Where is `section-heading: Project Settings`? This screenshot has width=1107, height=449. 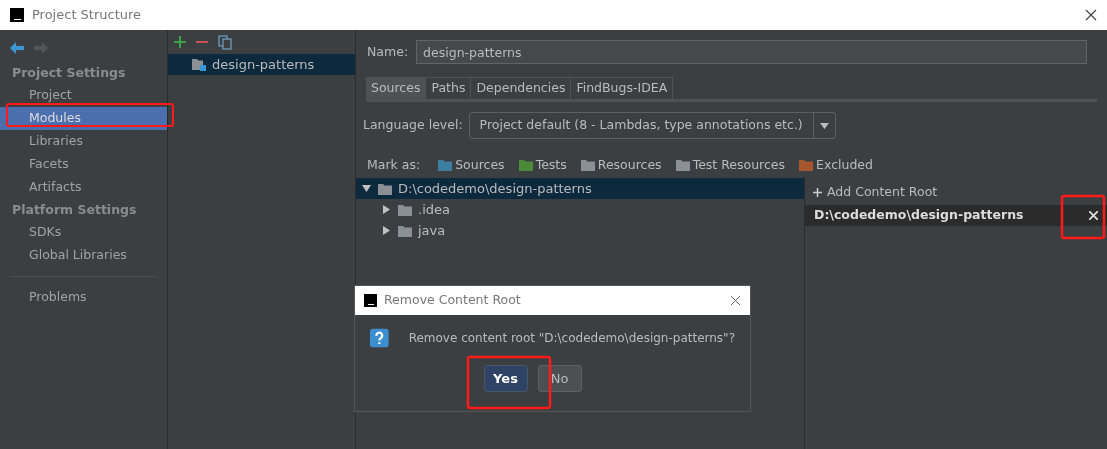
section-heading: Project Settings is located at coordinates (69, 72).